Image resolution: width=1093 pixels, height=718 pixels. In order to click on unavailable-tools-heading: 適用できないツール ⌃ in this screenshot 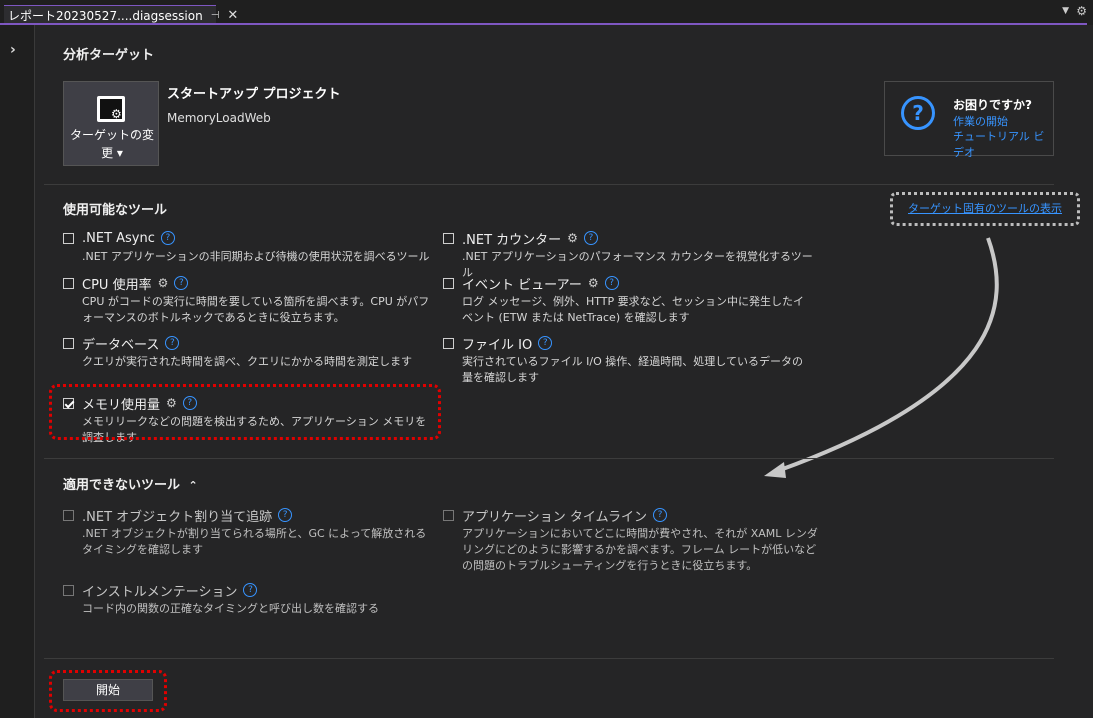, I will do `click(130, 483)`.